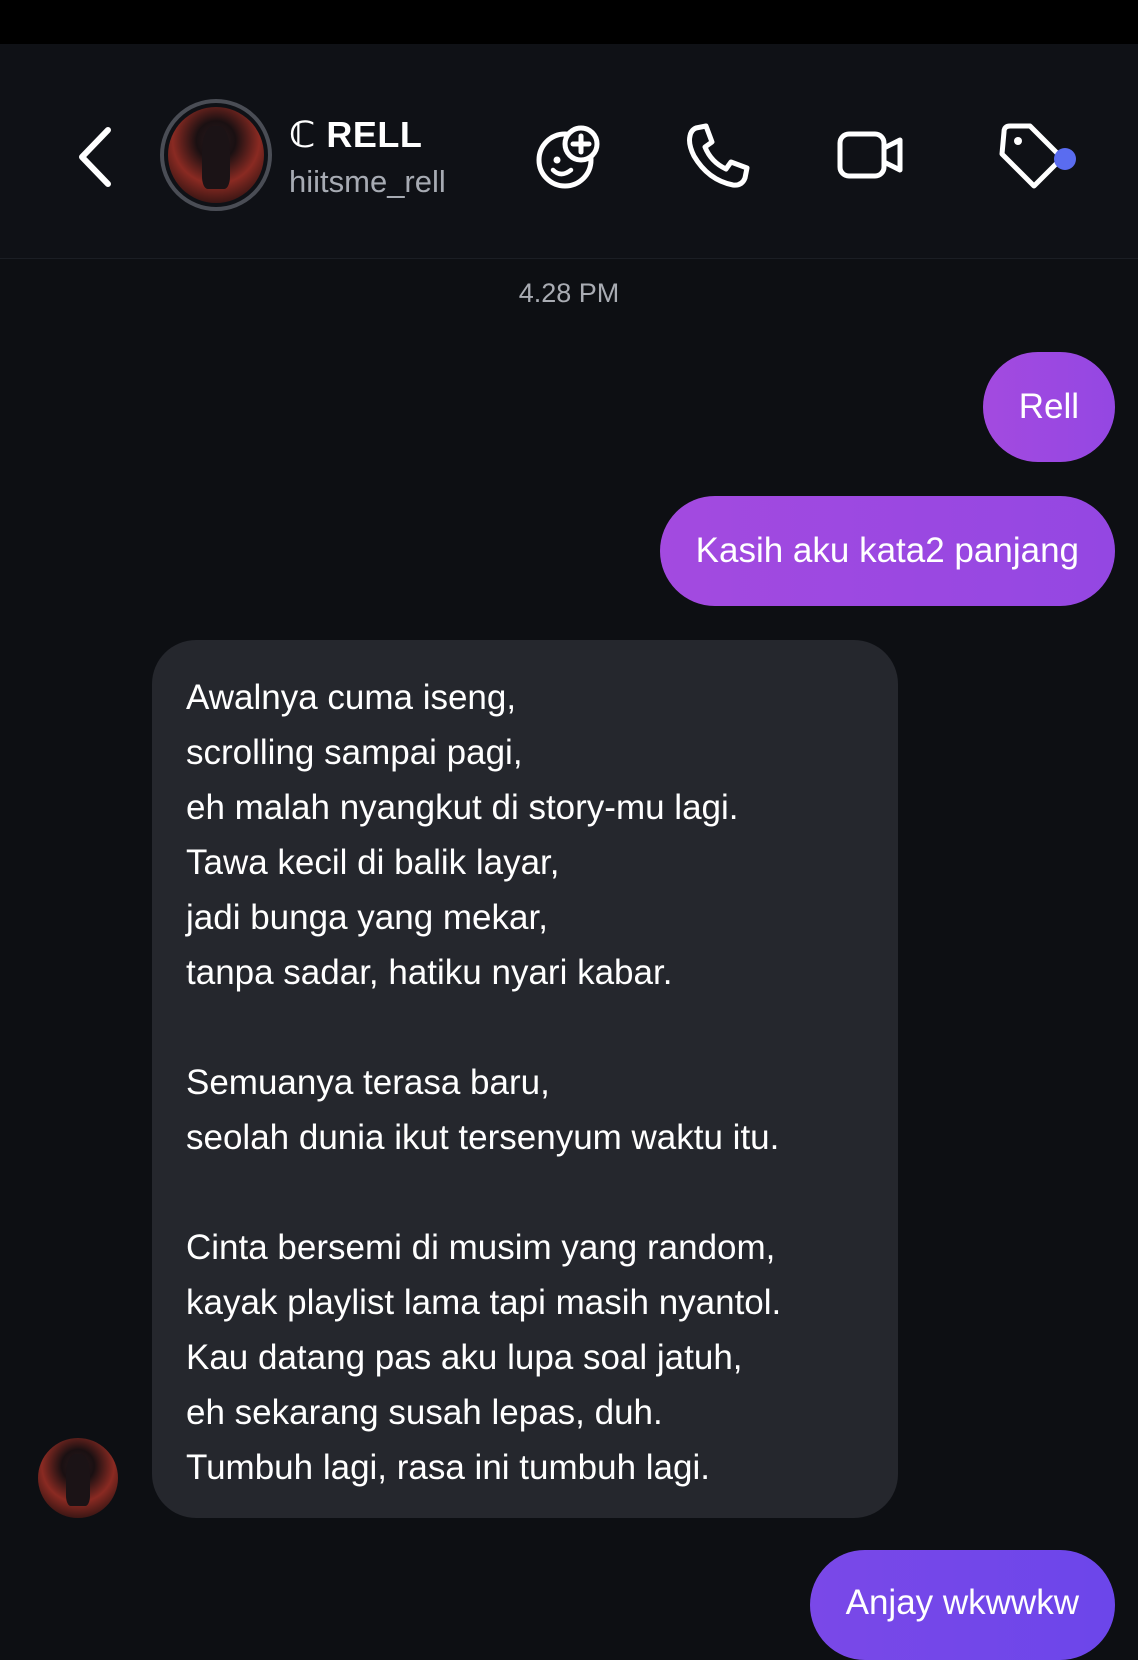 The image size is (1138, 1660). I want to click on message-line: Cinta bersemi di musim yang random,, so click(481, 1247).